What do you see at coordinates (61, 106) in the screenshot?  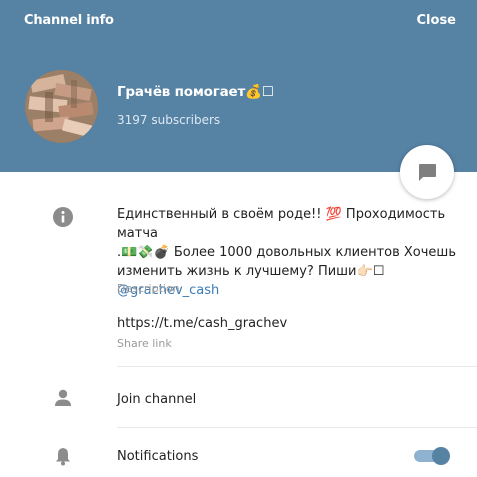 I see `channel-avatar` at bounding box center [61, 106].